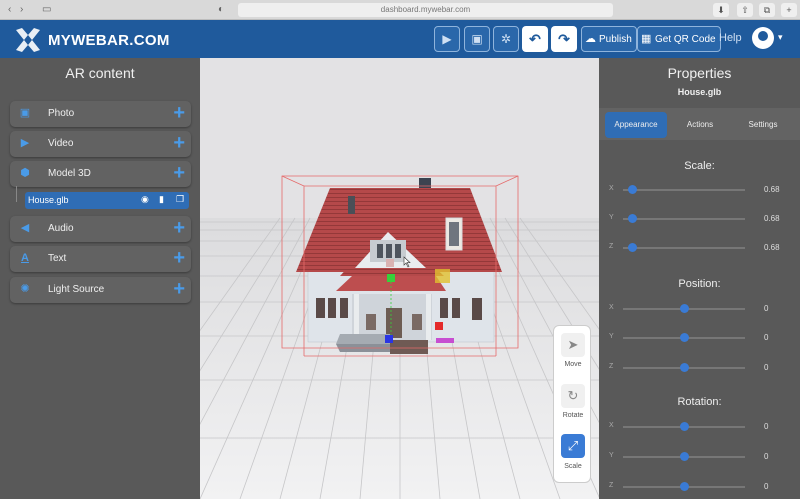 Image resolution: width=800 pixels, height=499 pixels. I want to click on scale-tool-button: ⤢, so click(573, 446).